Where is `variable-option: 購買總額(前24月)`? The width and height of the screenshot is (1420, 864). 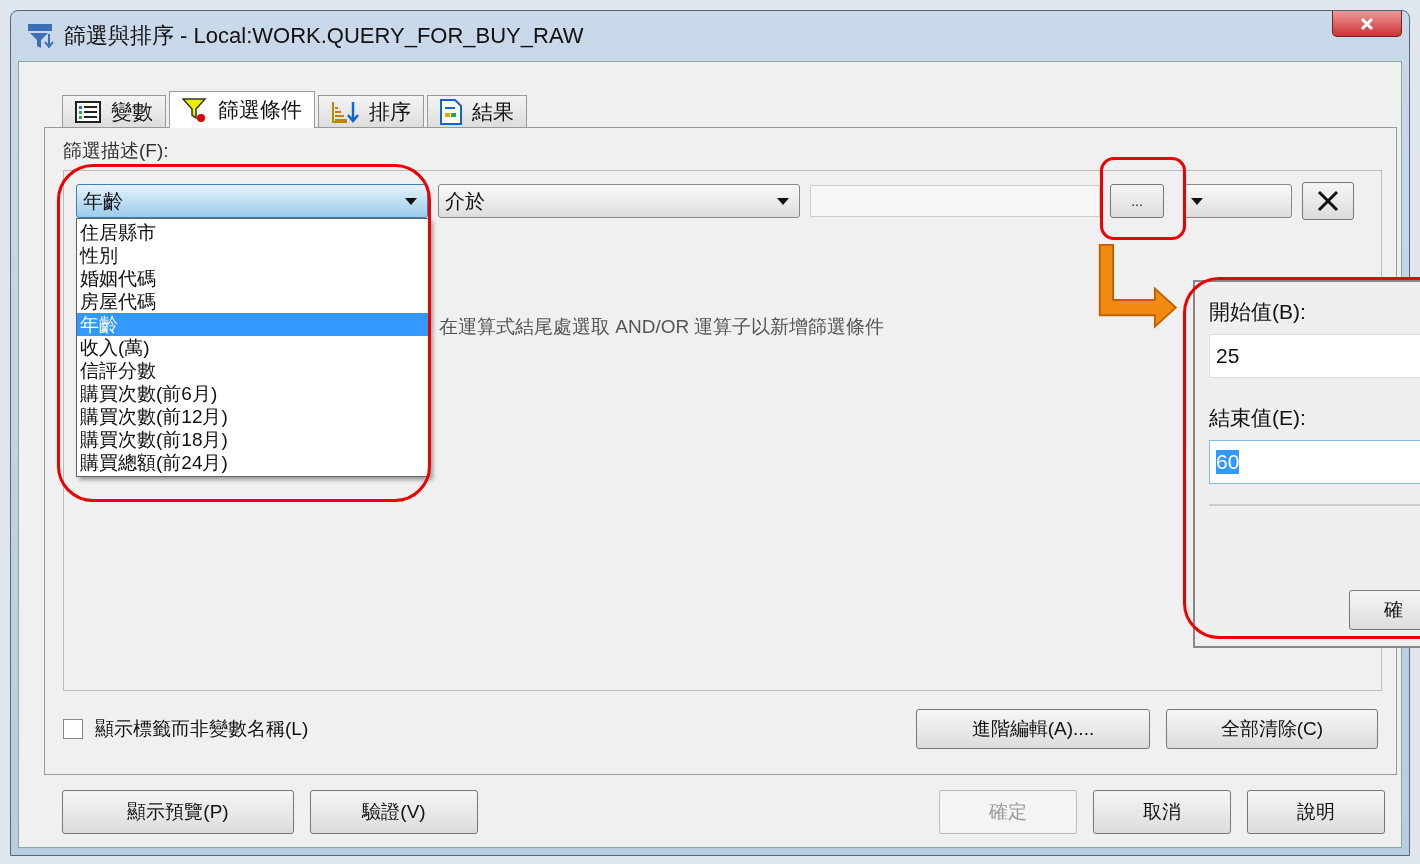 variable-option: 購買總額(前24月) is located at coordinates (253, 462).